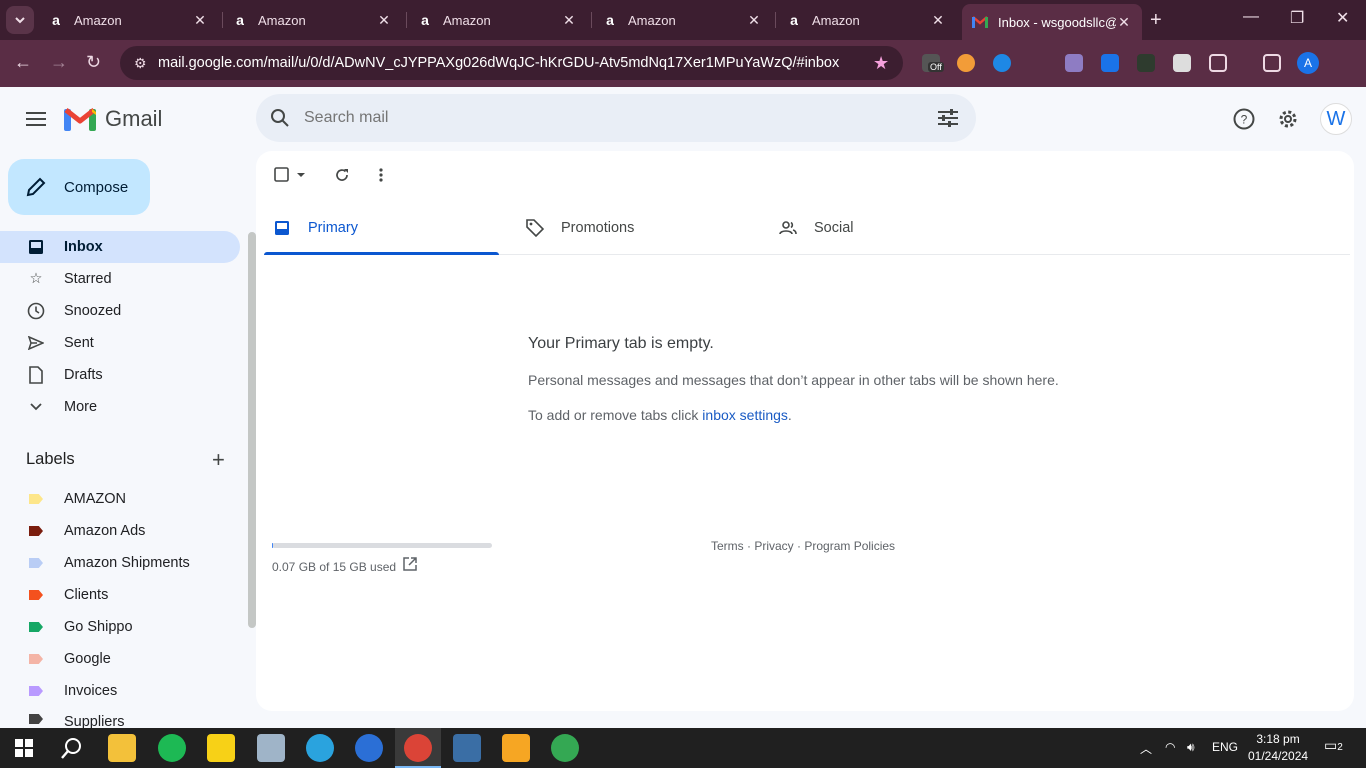 The image size is (1366, 768). What do you see at coordinates (120, 407) in the screenshot?
I see `nav-item-more: More` at bounding box center [120, 407].